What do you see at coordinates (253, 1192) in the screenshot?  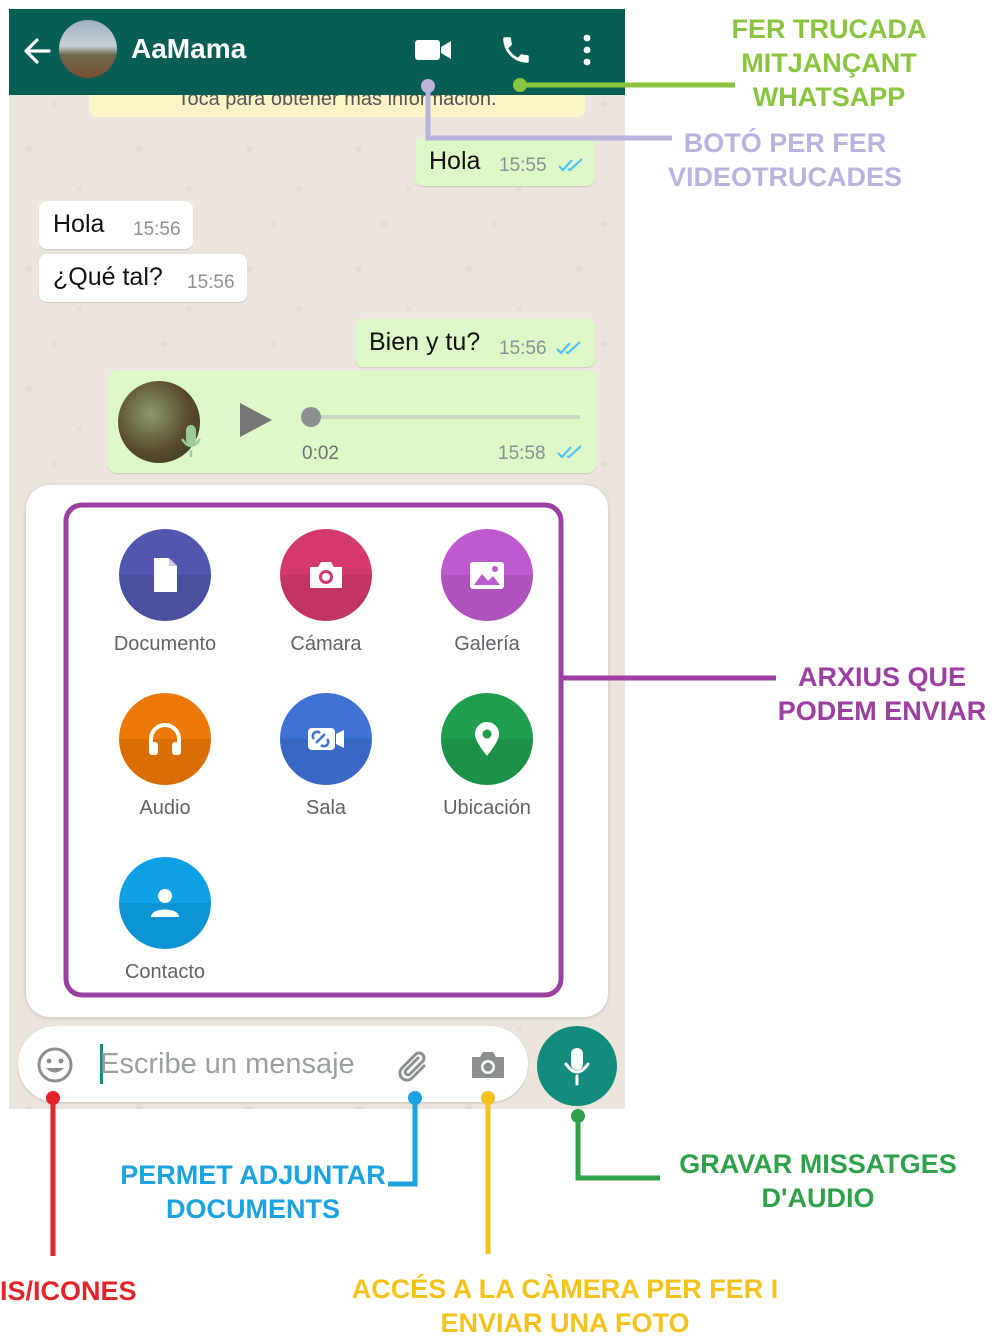 I see `annotation-attach: PERMET ADJUNTAR DOCUMENTS` at bounding box center [253, 1192].